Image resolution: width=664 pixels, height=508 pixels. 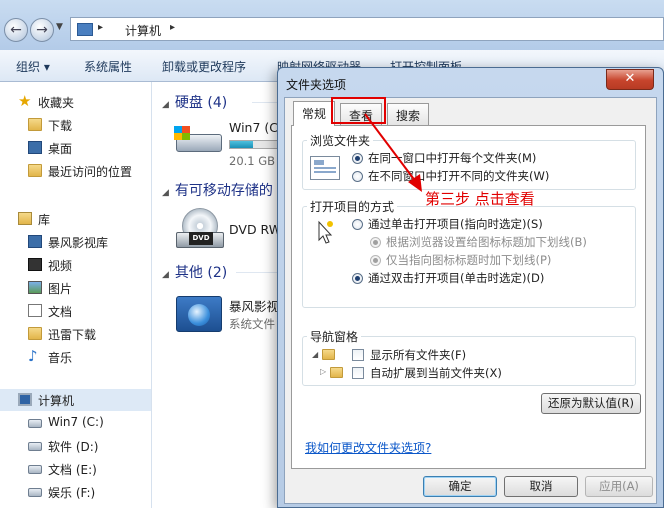 I want to click on nav-item-documents: 文档, so click(x=75, y=311).